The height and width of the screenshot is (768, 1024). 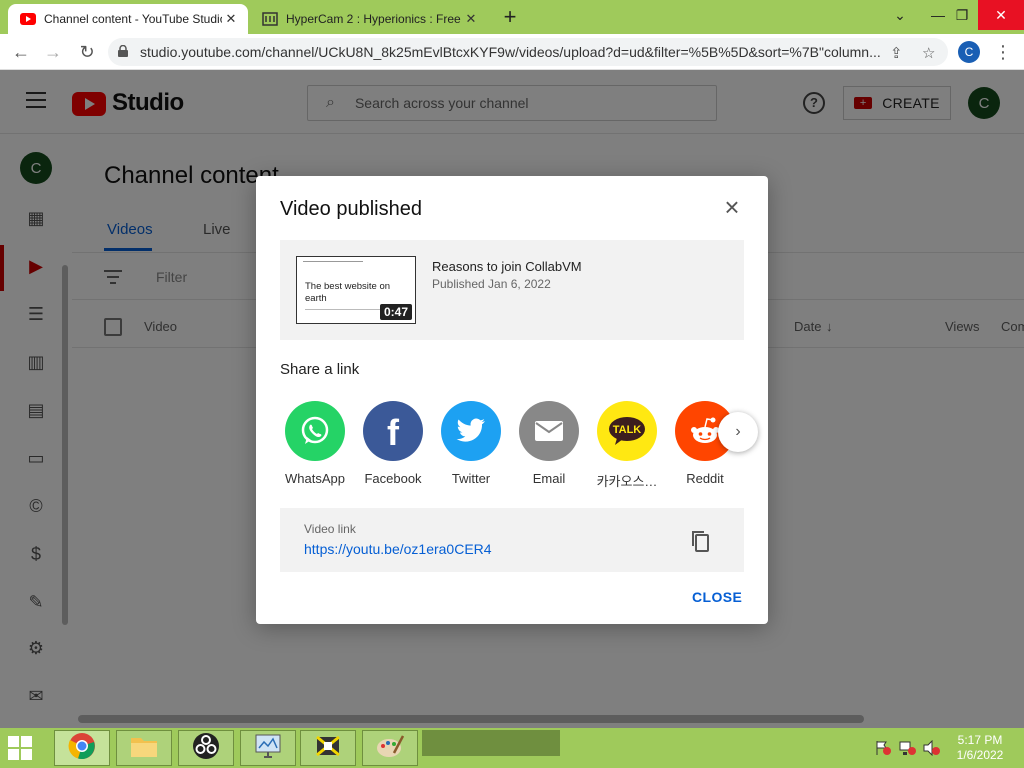 I want to click on obs-icon, so click(x=206, y=748).